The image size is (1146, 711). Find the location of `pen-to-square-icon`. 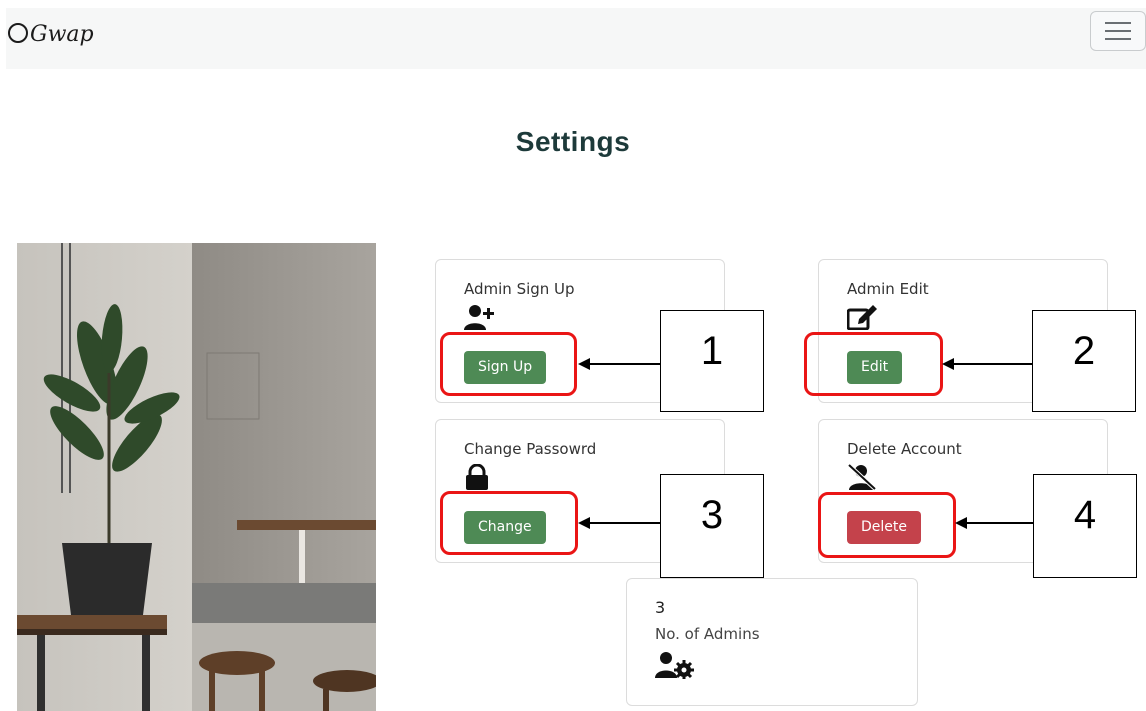

pen-to-square-icon is located at coordinates (862, 317).